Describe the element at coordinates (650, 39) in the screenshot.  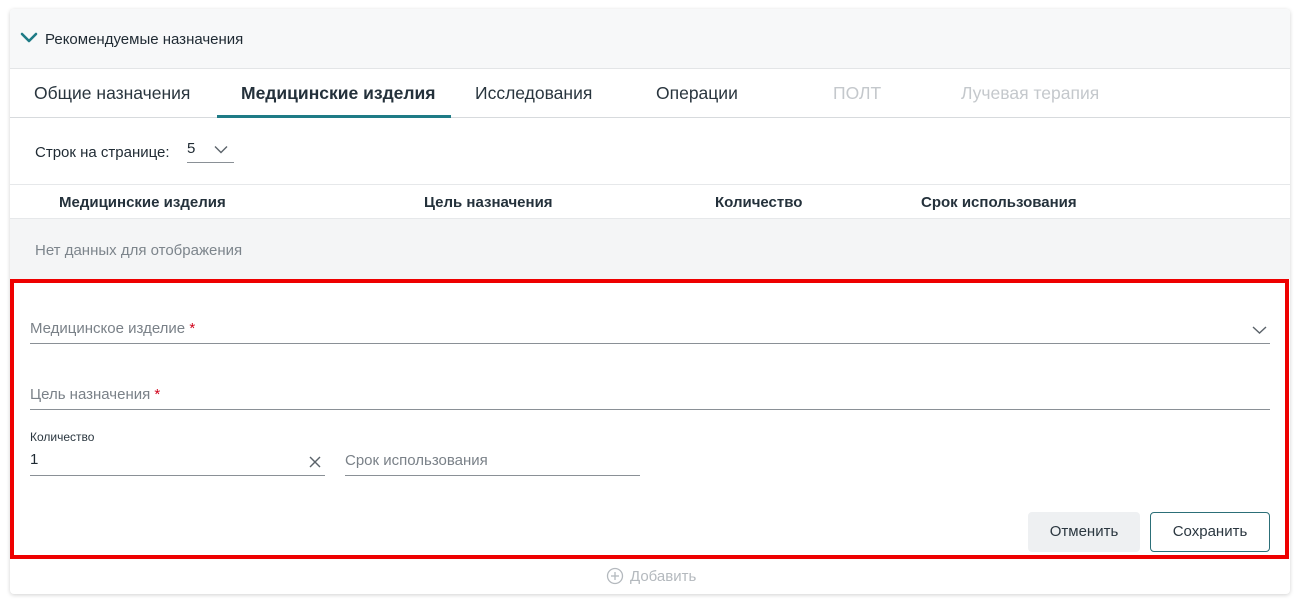
I see `section-header: Рекомендуемые назначения` at that location.